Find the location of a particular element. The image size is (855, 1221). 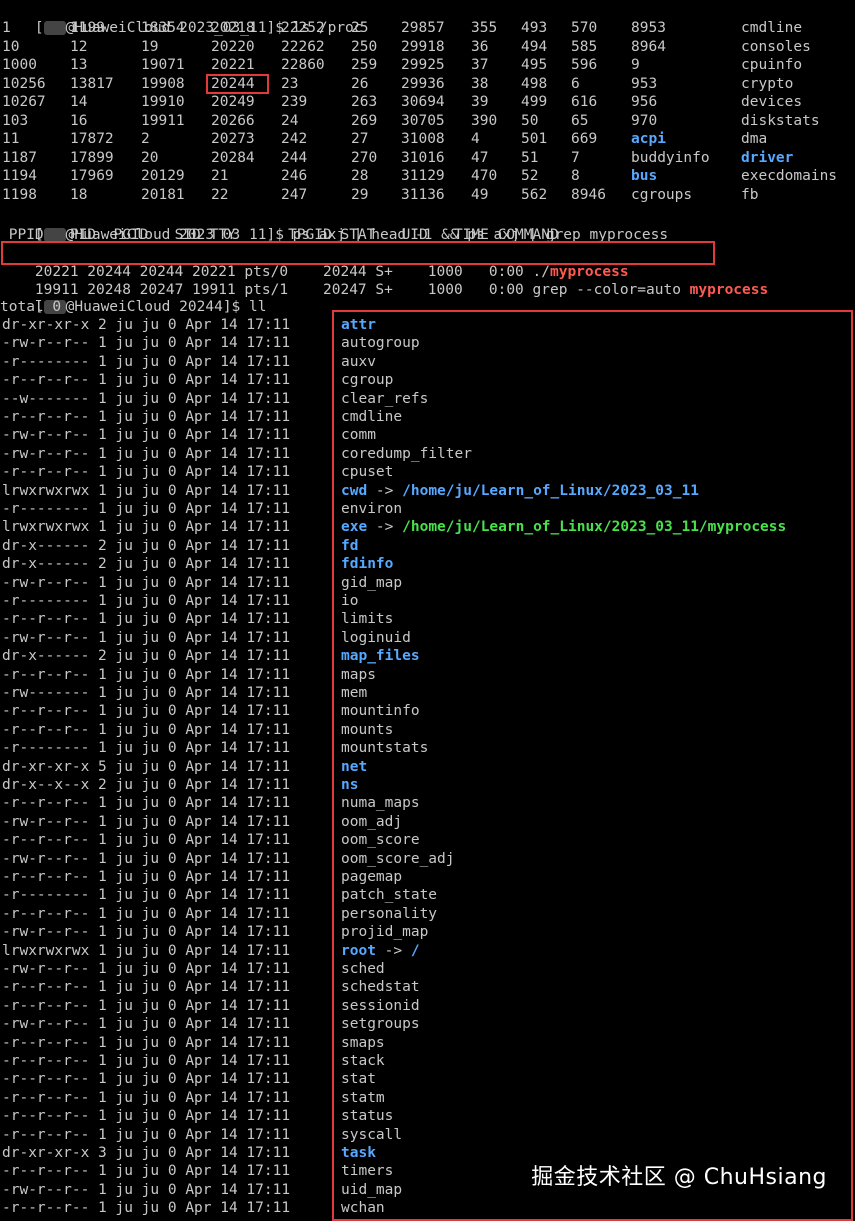

proc-entry: 22 is located at coordinates (220, 194).